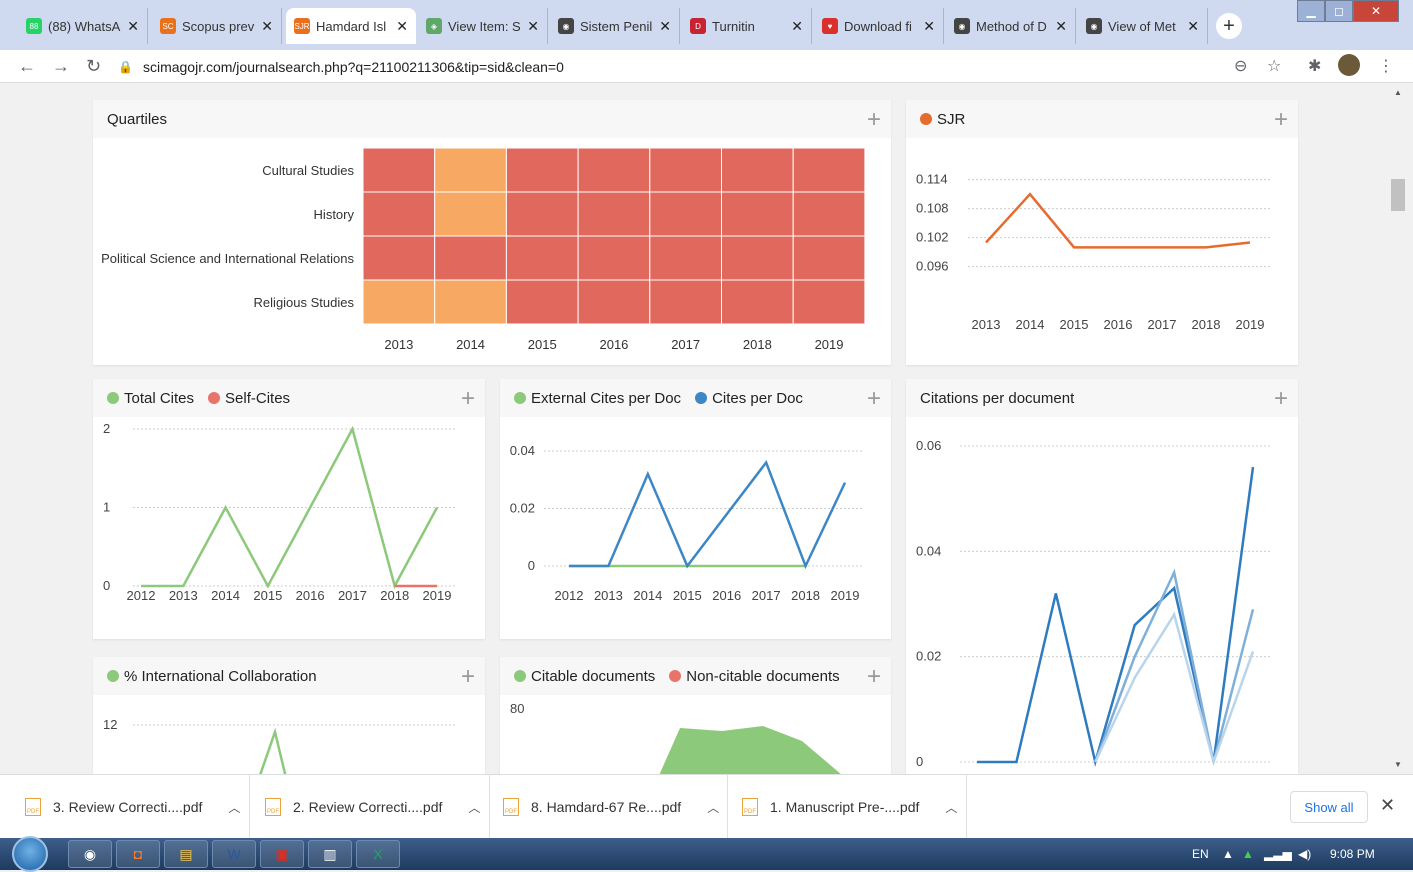 This screenshot has height=872, width=1413. I want to click on tab-label: Download fi, so click(878, 26).